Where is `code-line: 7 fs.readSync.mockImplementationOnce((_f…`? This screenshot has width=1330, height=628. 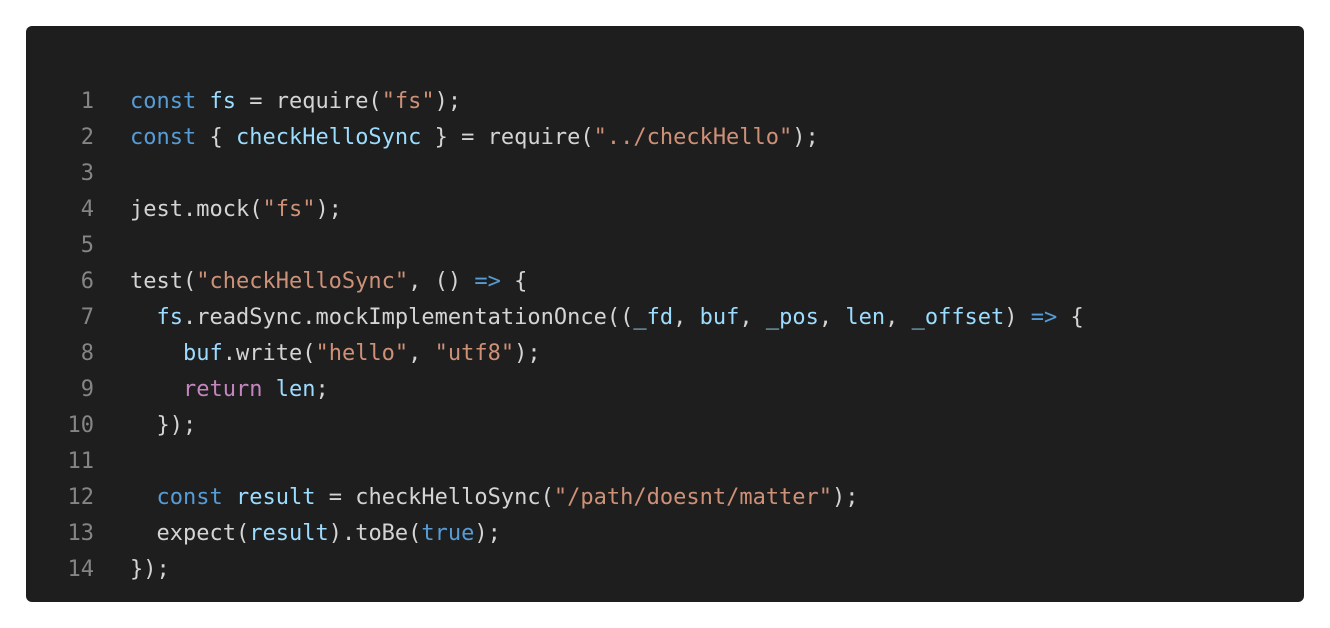
code-line: 7 fs.readSync.mockImplementationOnce((_f… is located at coordinates (665, 318).